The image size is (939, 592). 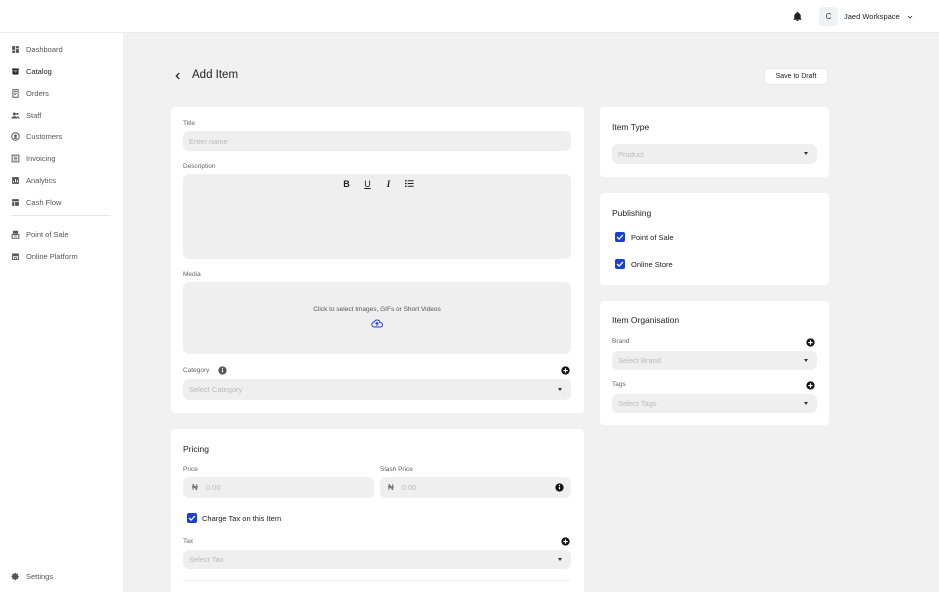 What do you see at coordinates (565, 541) in the screenshot?
I see `add-tax-icon` at bounding box center [565, 541].